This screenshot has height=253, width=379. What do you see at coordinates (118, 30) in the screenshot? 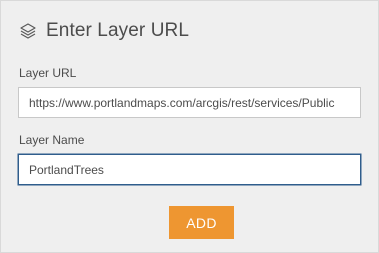
I see `panel-title: Enter Layer URL` at bounding box center [118, 30].